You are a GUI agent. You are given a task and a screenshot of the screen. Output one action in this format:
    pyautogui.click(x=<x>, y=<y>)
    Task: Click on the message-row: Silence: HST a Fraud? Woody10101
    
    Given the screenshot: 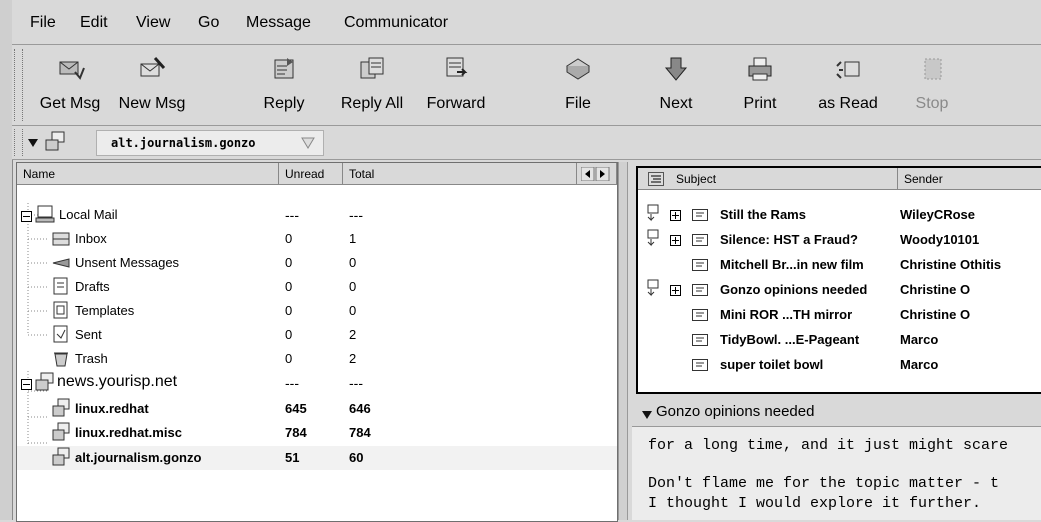 What is the action you would take?
    pyautogui.click(x=839, y=239)
    